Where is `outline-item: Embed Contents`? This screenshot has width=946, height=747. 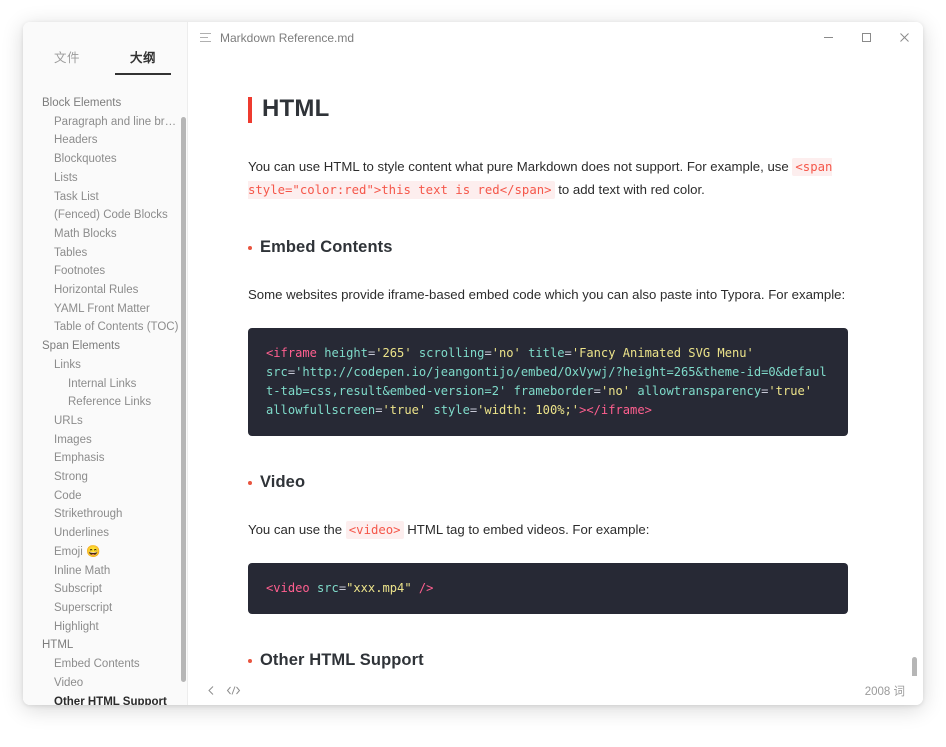 outline-item: Embed Contents is located at coordinates (105, 664).